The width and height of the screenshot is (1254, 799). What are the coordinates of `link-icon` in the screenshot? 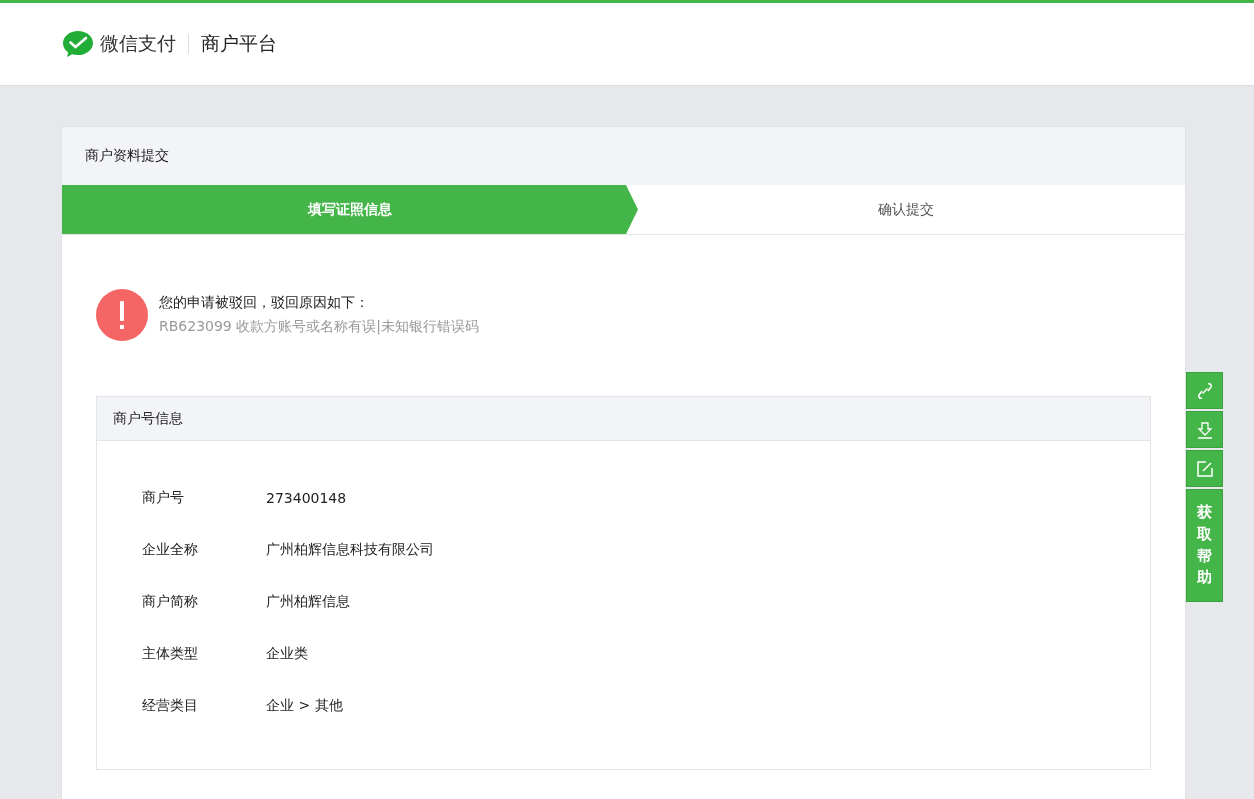 It's located at (1204, 390).